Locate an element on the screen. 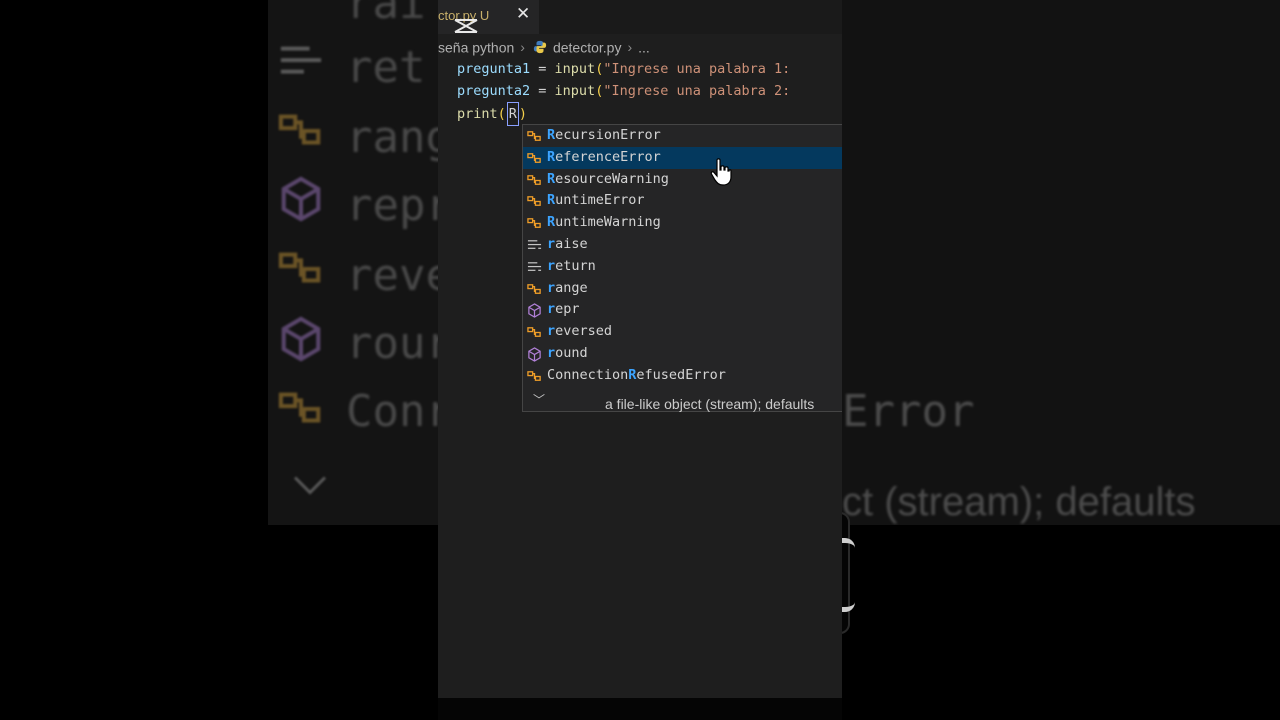  suggestion-item: range is located at coordinates (682, 289).